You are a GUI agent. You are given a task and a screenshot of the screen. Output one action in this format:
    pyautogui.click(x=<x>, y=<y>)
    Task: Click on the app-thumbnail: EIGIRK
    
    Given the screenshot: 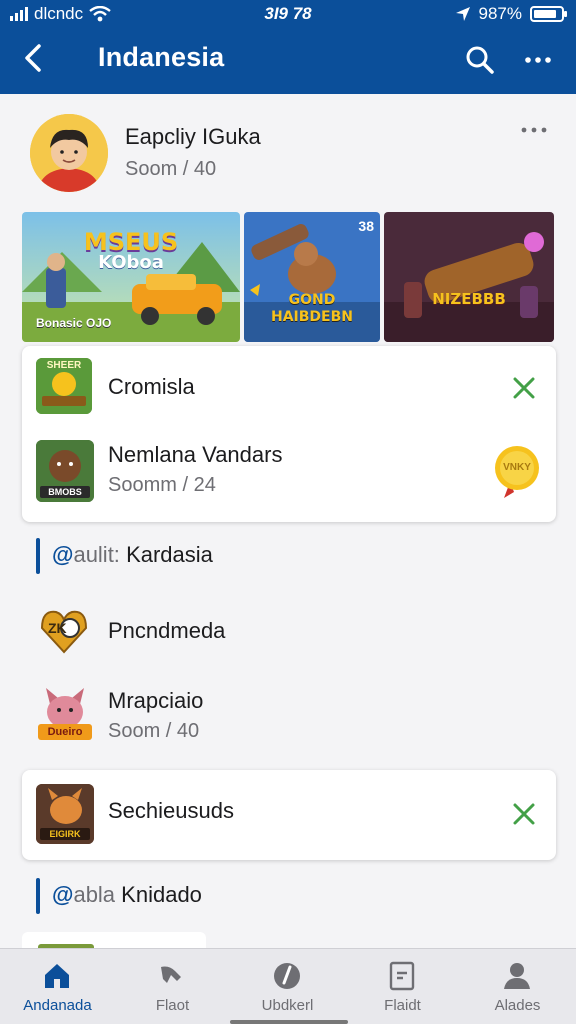 What is the action you would take?
    pyautogui.click(x=65, y=814)
    